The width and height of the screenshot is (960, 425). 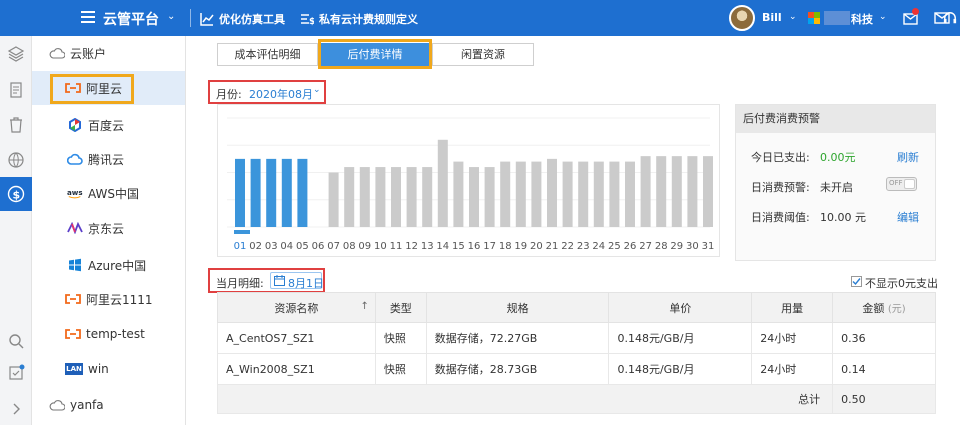 I want to click on tab-idle-resources: 闲置资源, so click(x=483, y=54).